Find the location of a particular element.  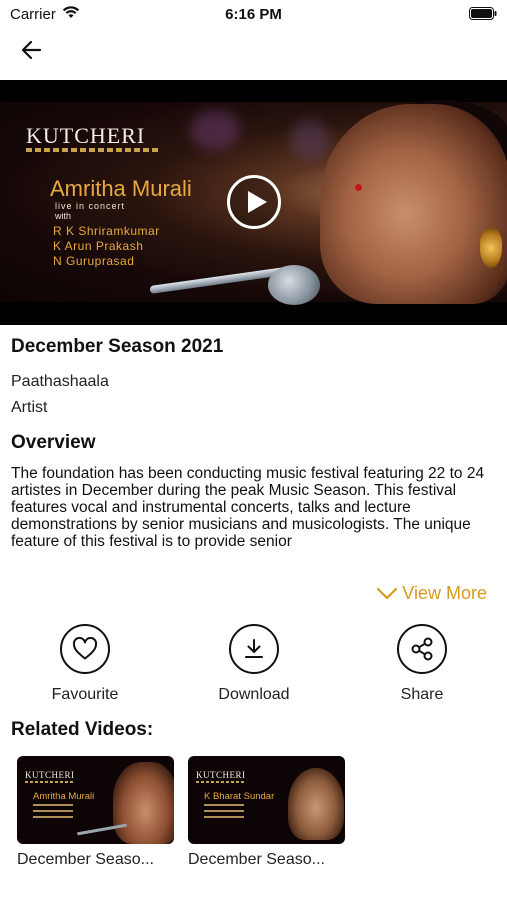

chevron-down-icon is located at coordinates (387, 593).